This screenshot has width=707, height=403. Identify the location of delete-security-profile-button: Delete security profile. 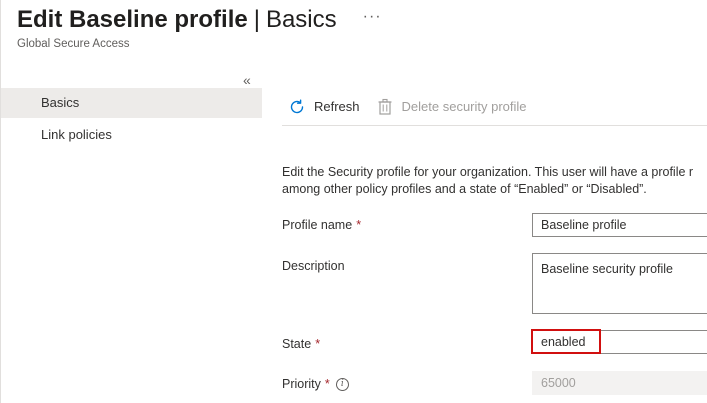
(451, 107).